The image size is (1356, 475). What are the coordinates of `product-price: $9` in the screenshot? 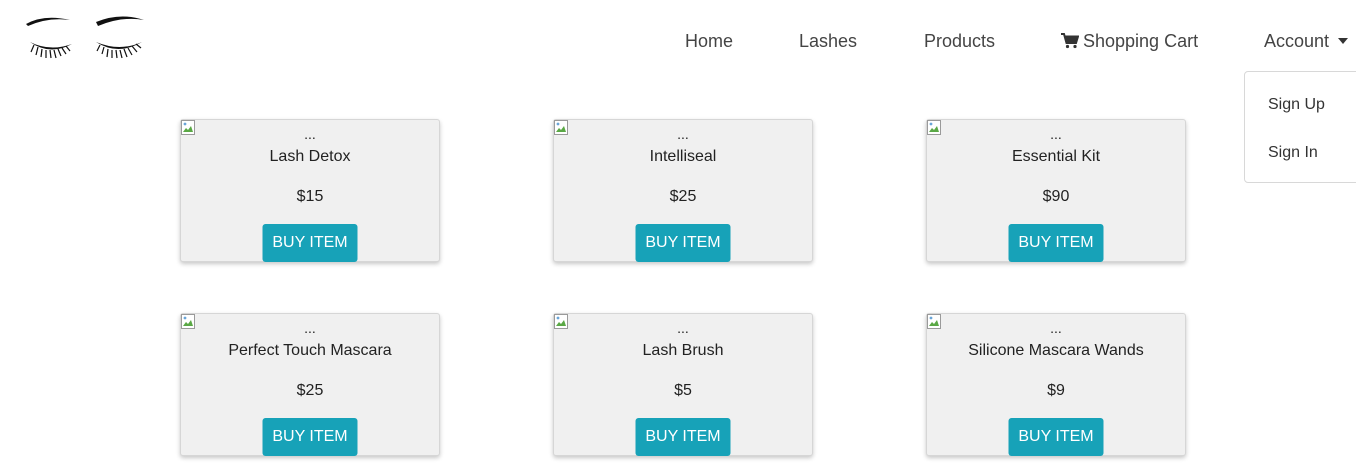 It's located at (1056, 390).